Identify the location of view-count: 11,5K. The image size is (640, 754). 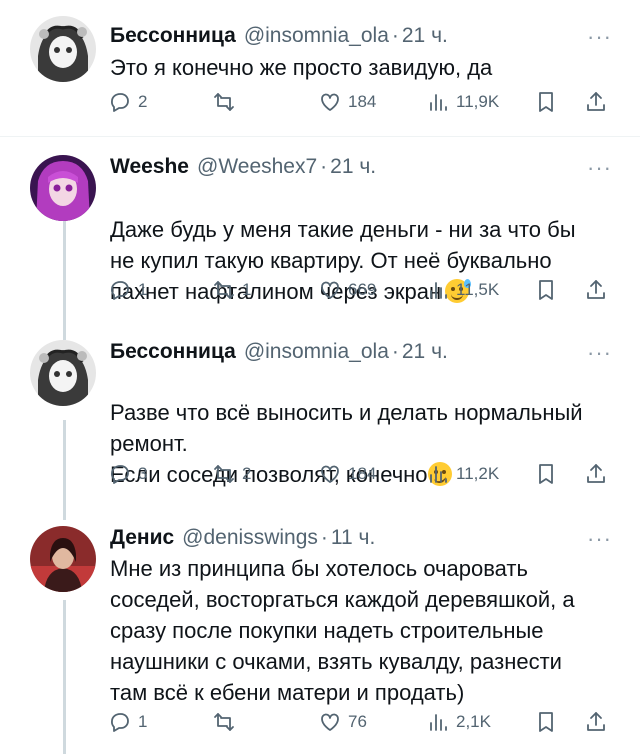
(478, 289).